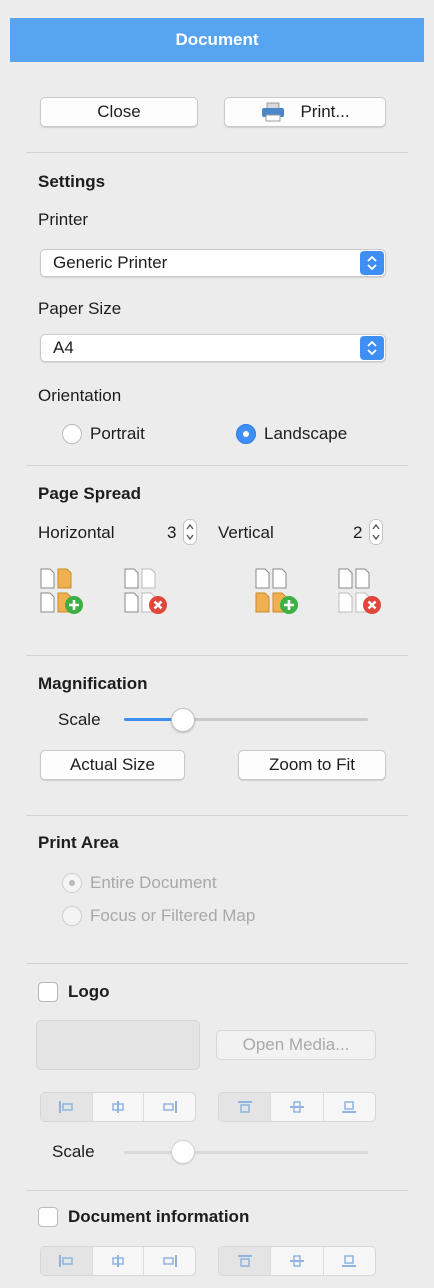 This screenshot has width=434, height=1288. I want to click on horizontal-stepper, so click(190, 532).